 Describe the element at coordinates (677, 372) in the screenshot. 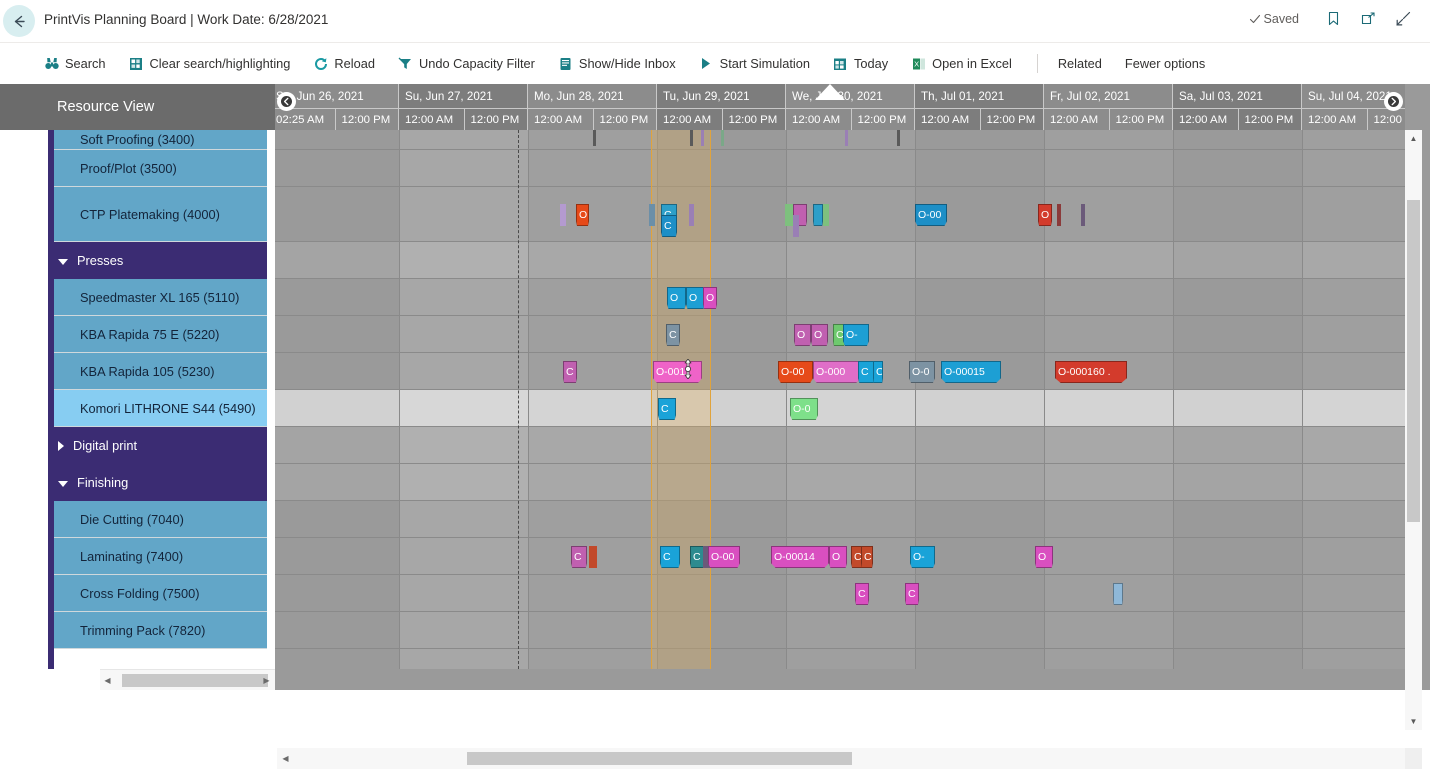

I see `gantt-bar-selected: O-0011` at that location.